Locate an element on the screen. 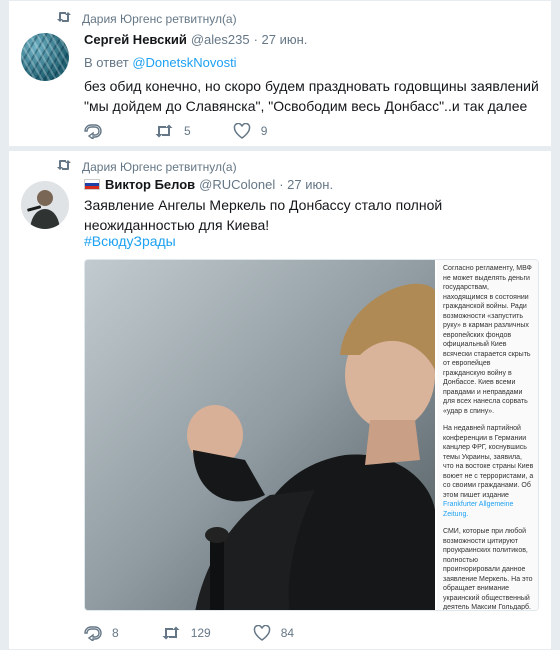 The image size is (560, 650). tweet-actions: 5 9 is located at coordinates (196, 131).